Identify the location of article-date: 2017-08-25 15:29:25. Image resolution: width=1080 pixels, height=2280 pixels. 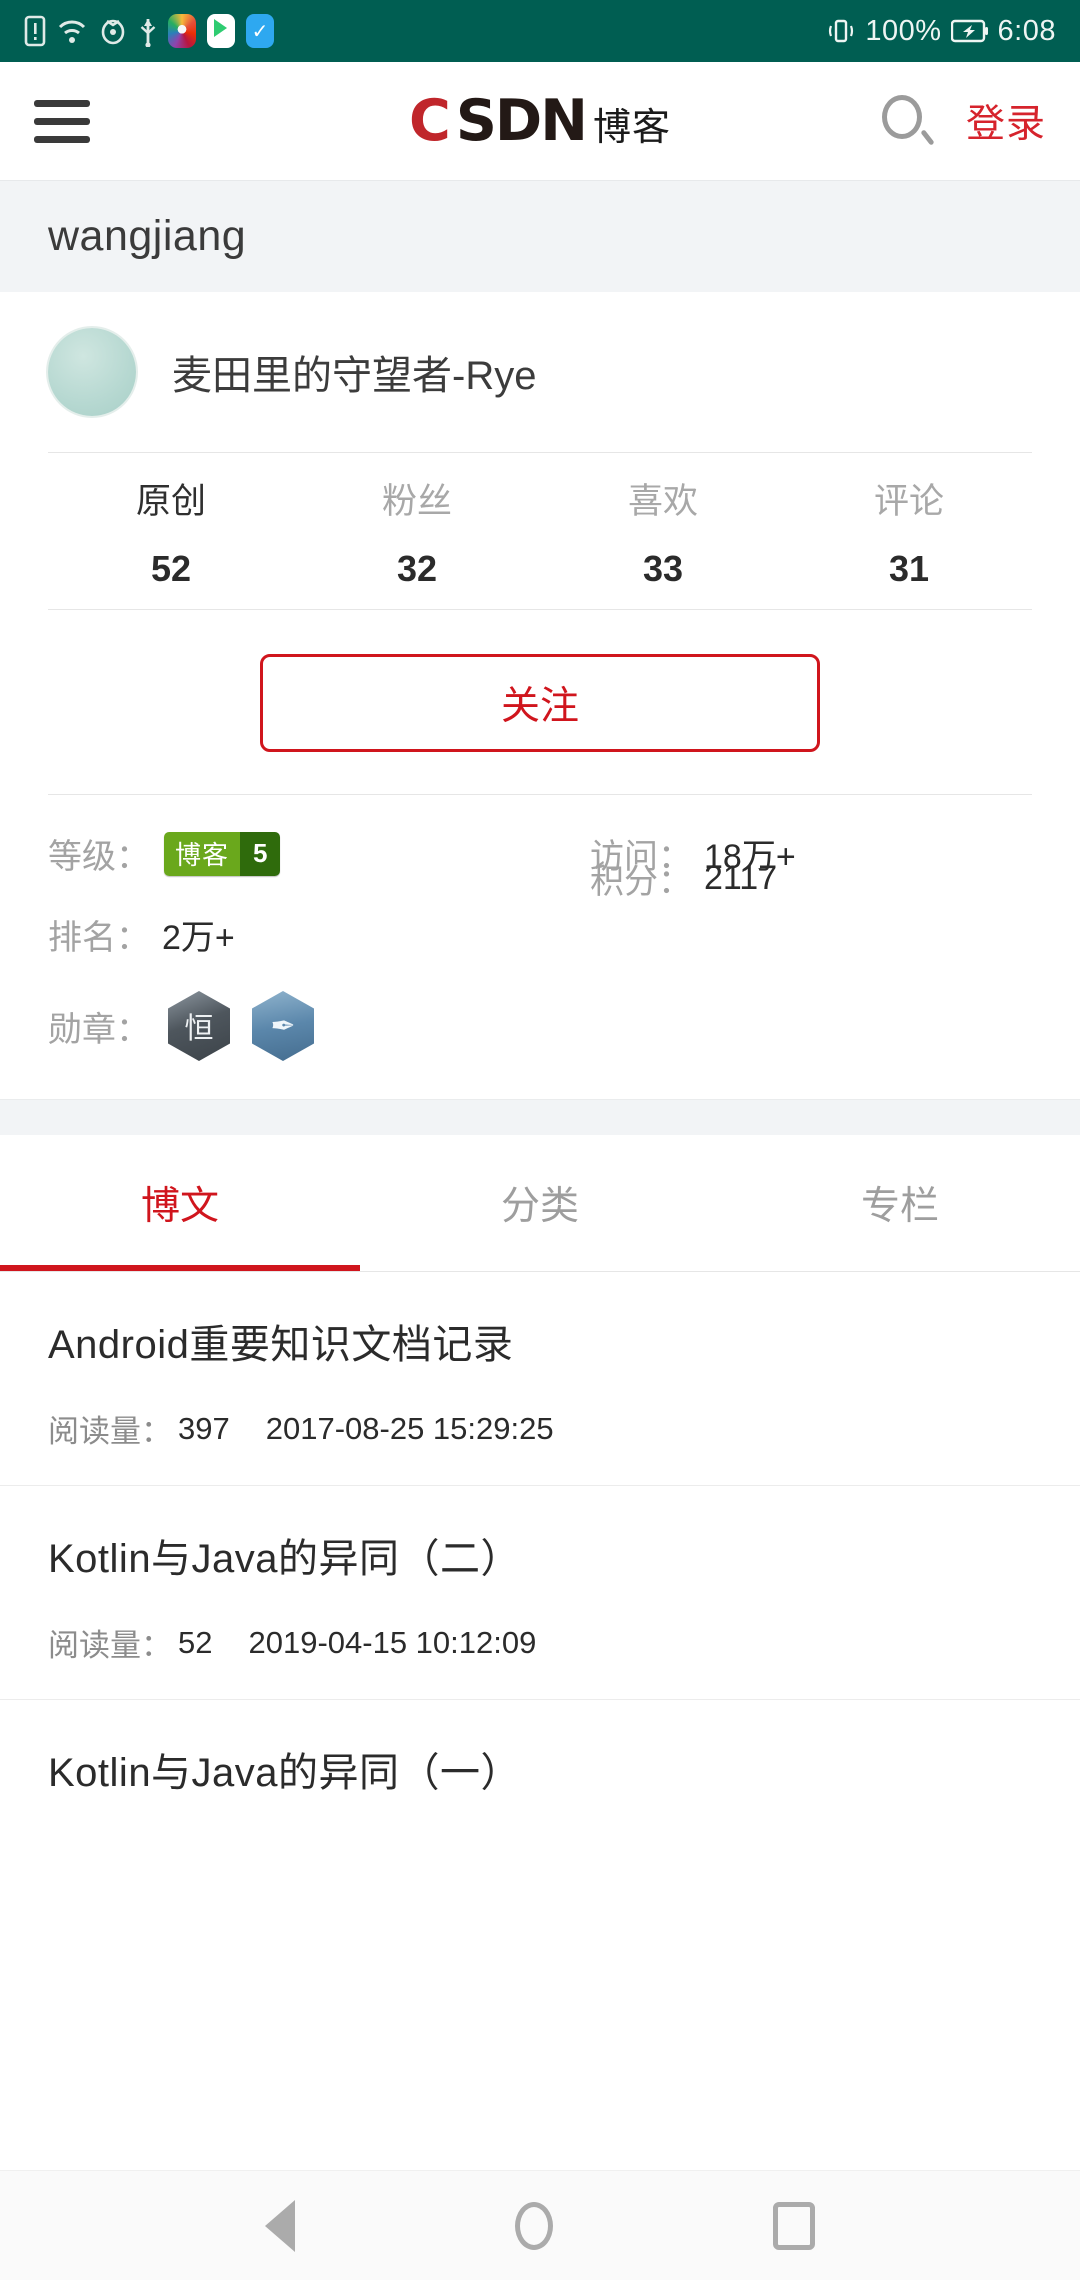
(409, 1428).